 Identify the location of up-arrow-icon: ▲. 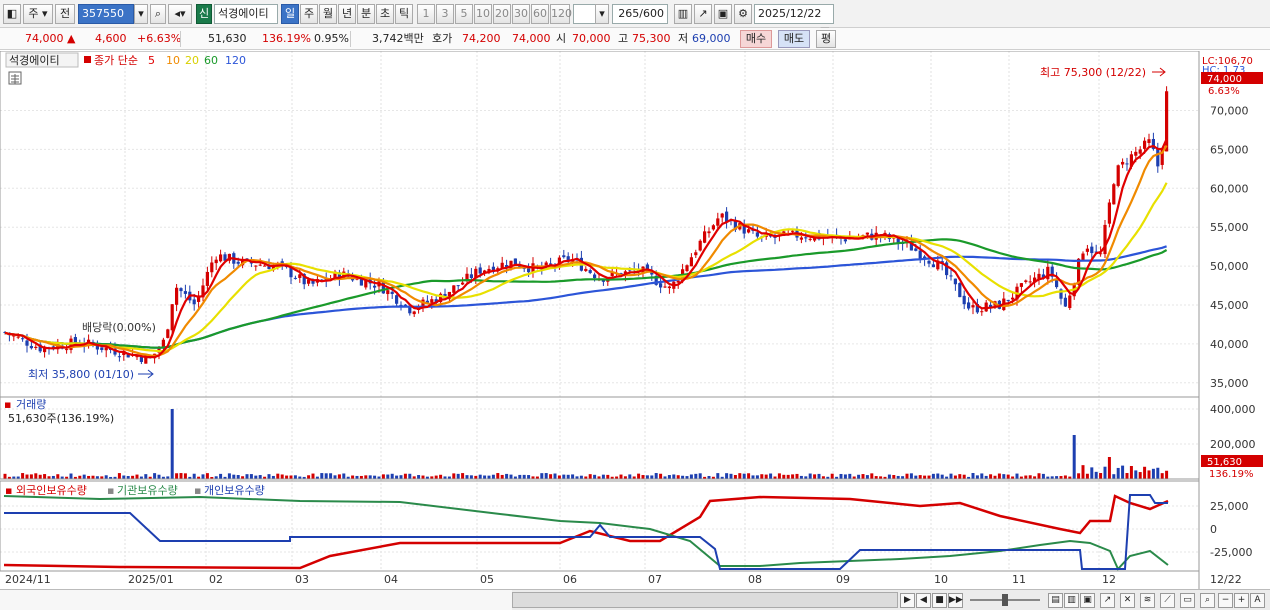
(71, 38).